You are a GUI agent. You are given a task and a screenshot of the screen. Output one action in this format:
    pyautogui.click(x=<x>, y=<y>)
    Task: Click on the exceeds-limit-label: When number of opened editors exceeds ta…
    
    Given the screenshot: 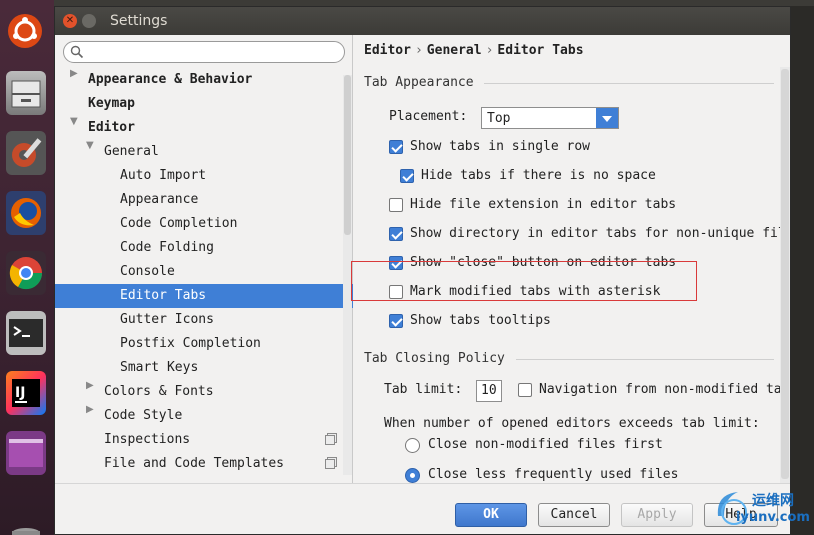 What is the action you would take?
    pyautogui.click(x=572, y=423)
    